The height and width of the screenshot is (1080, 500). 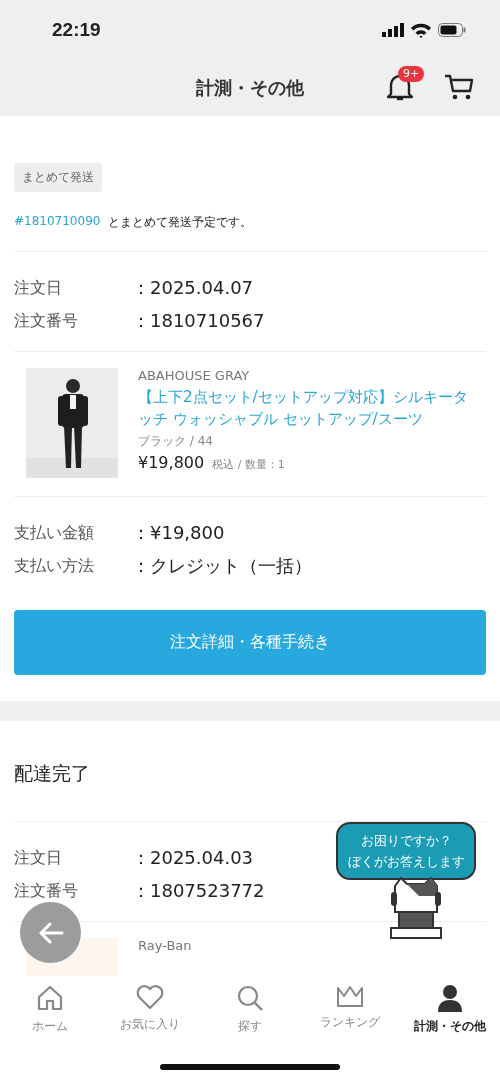 I want to click on bundle-note: とまとめて発送予定です。, so click(x=180, y=222).